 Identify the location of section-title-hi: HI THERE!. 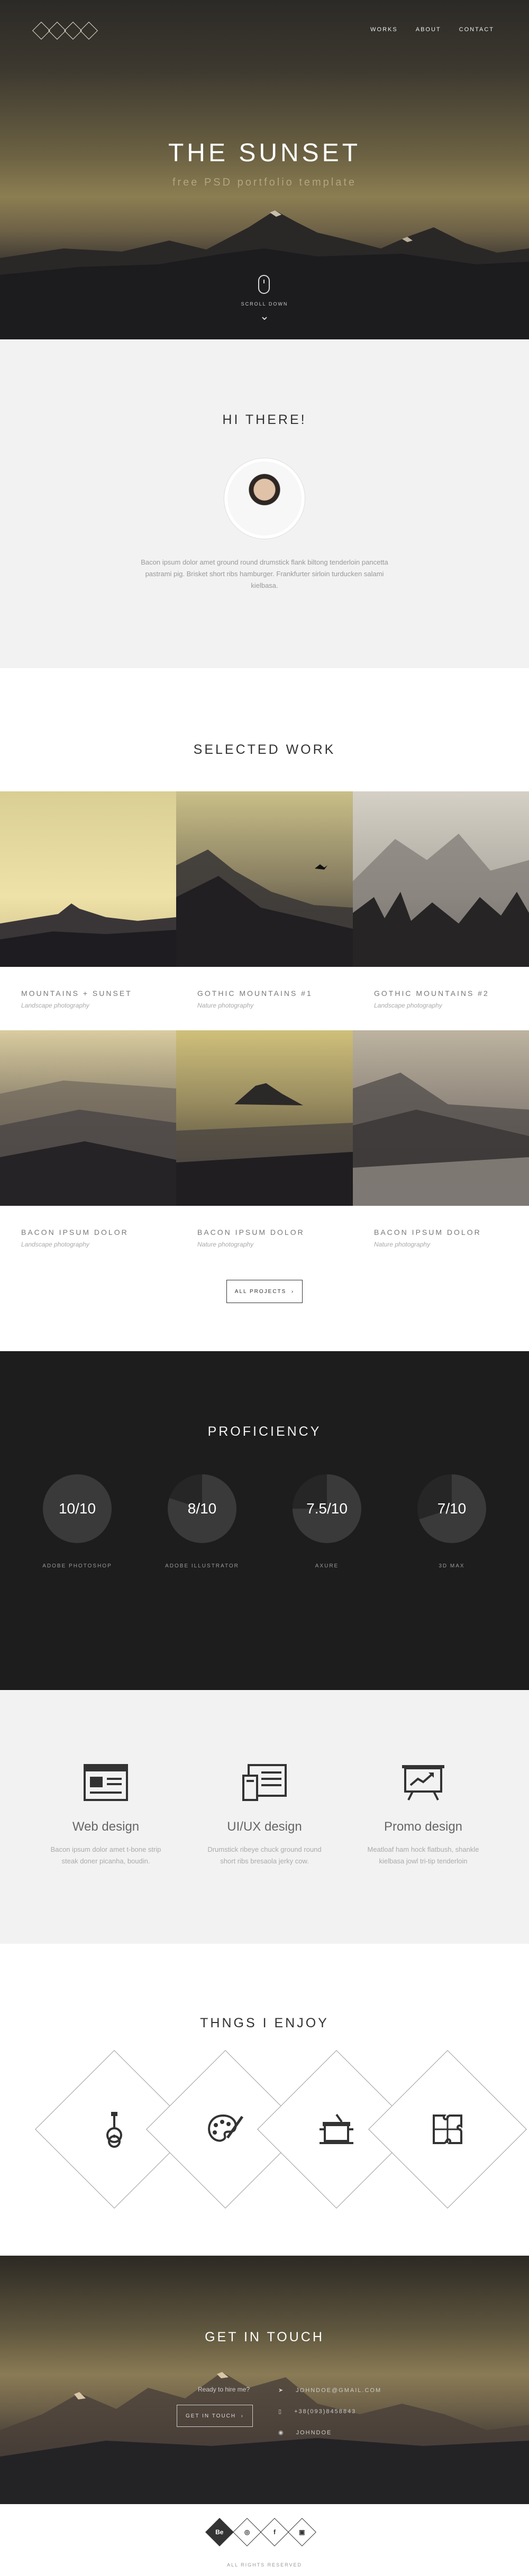
(264, 419).